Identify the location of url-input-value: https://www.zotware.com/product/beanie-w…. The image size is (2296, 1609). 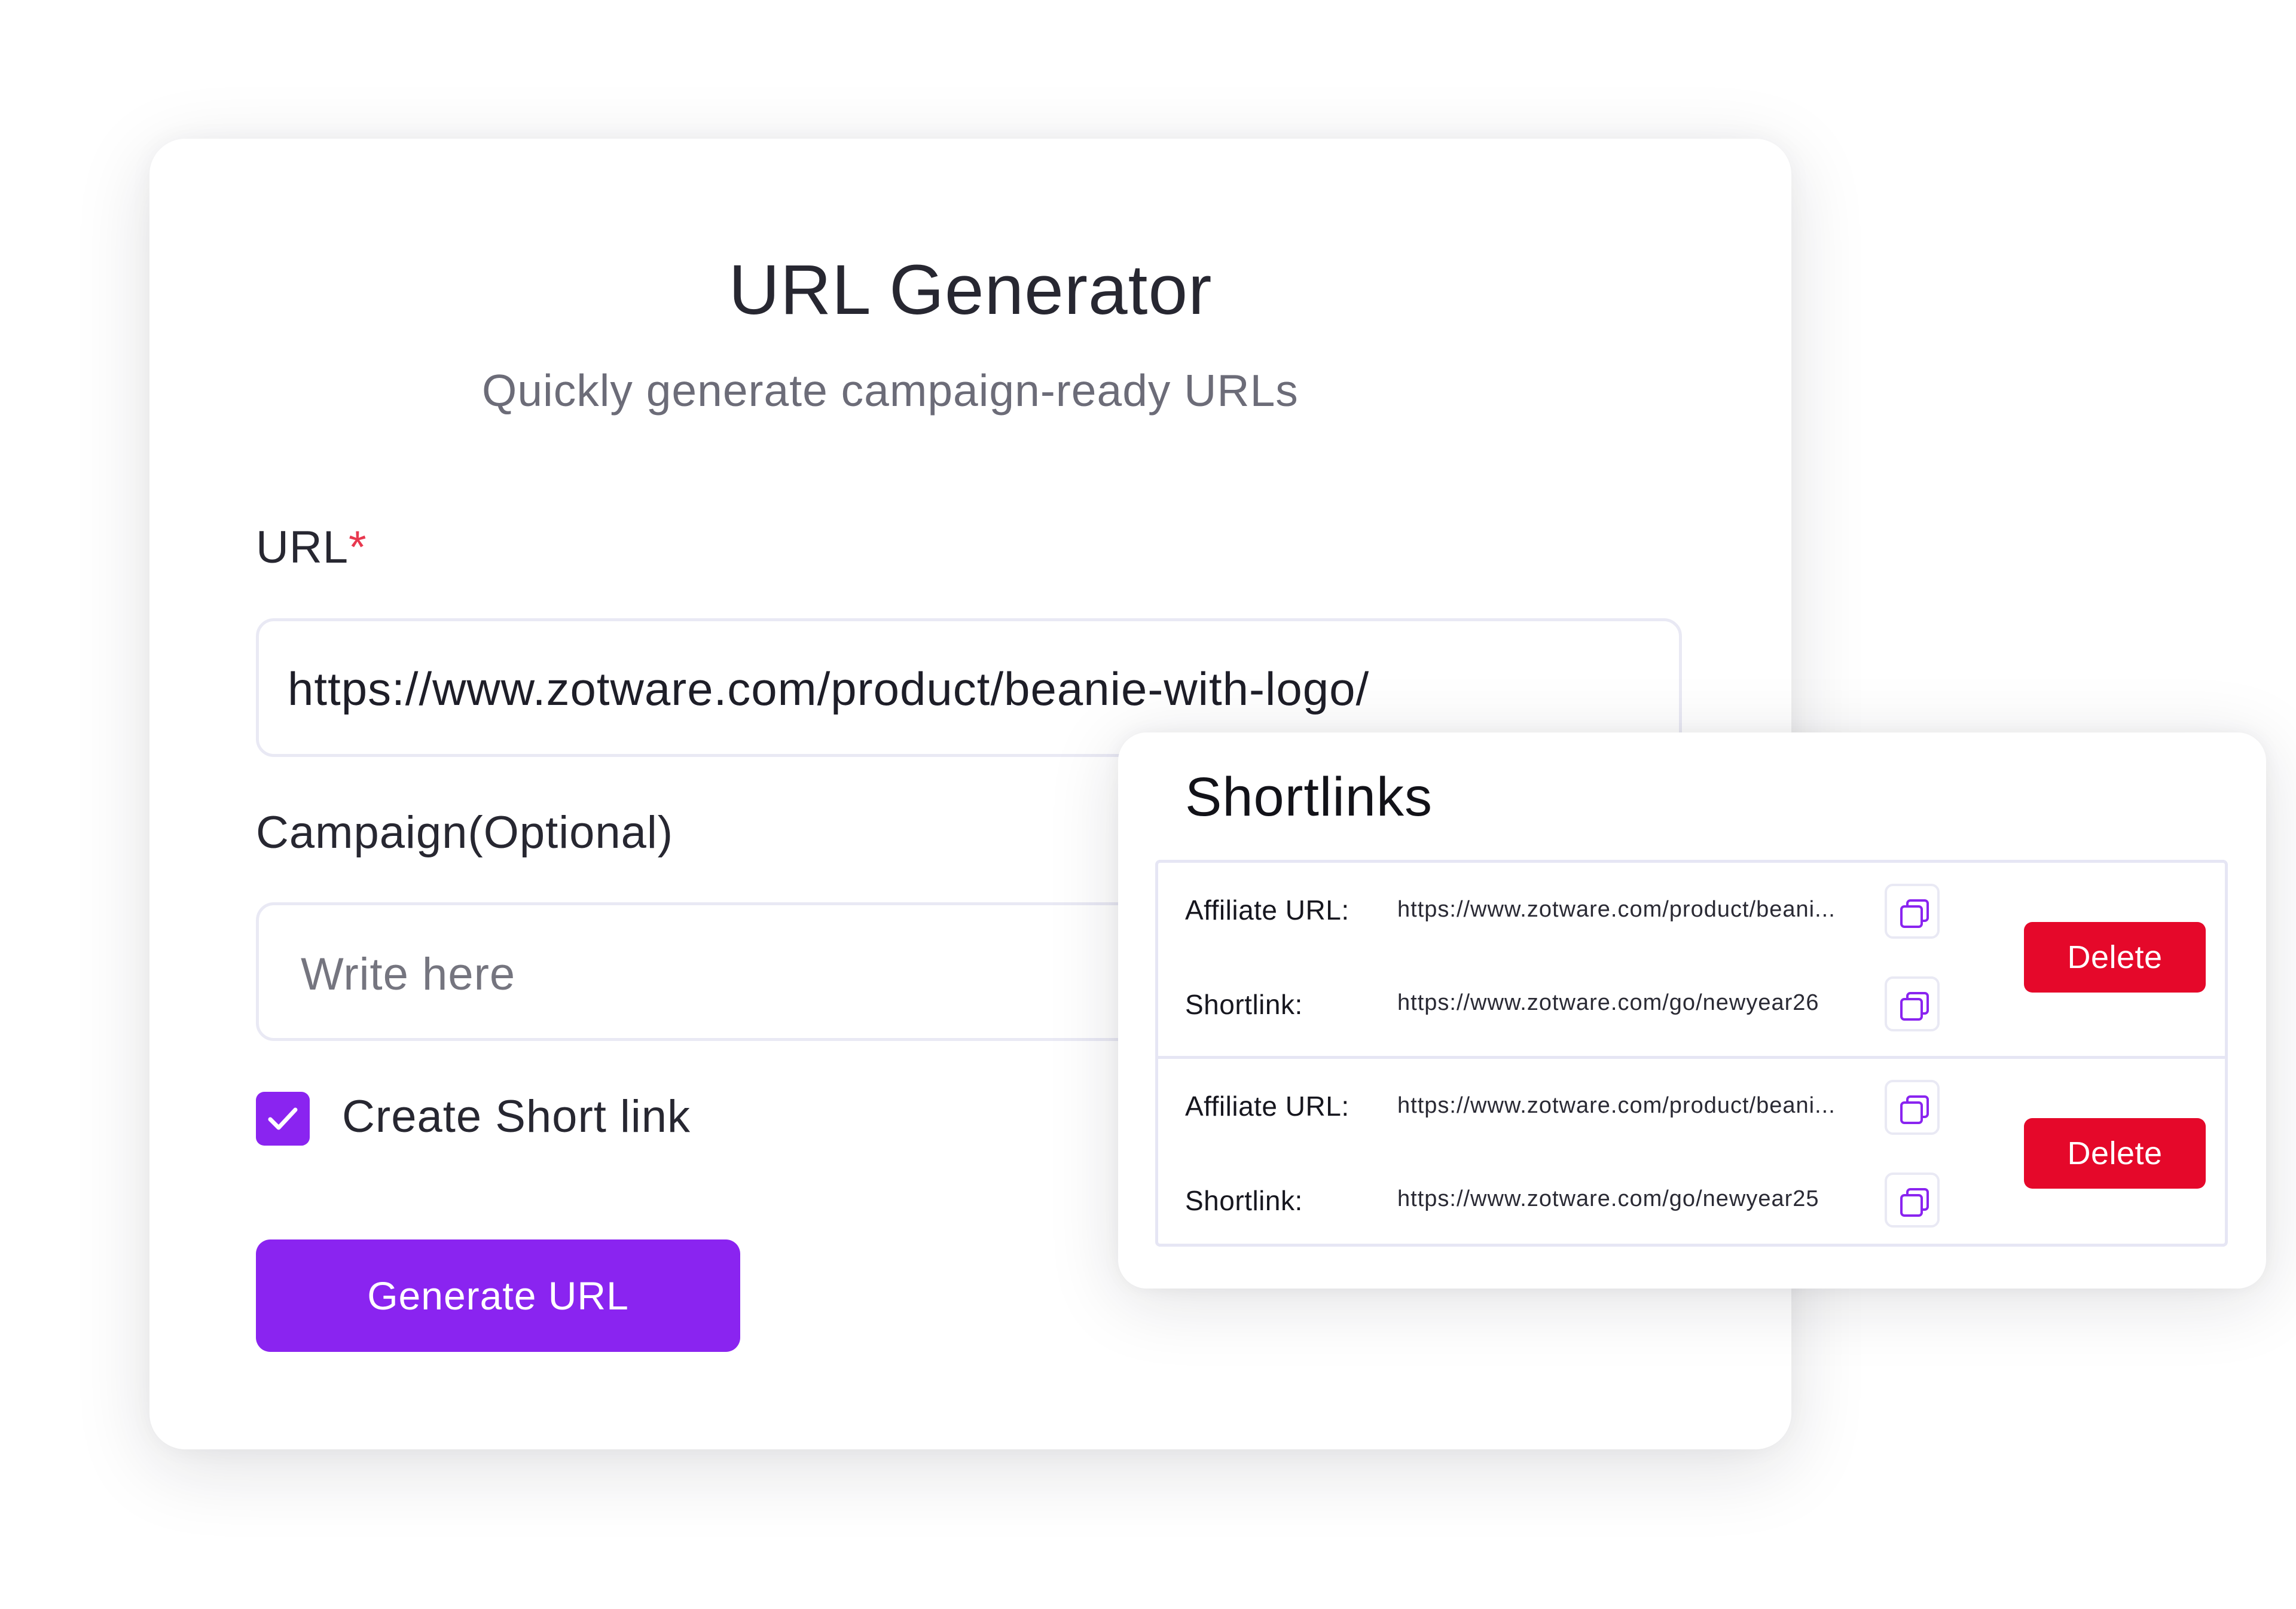
(829, 688).